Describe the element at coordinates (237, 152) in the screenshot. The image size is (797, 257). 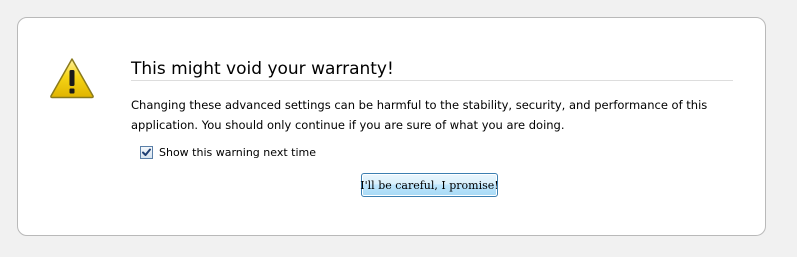
I see `show-warning-label: Show this warning next time` at that location.